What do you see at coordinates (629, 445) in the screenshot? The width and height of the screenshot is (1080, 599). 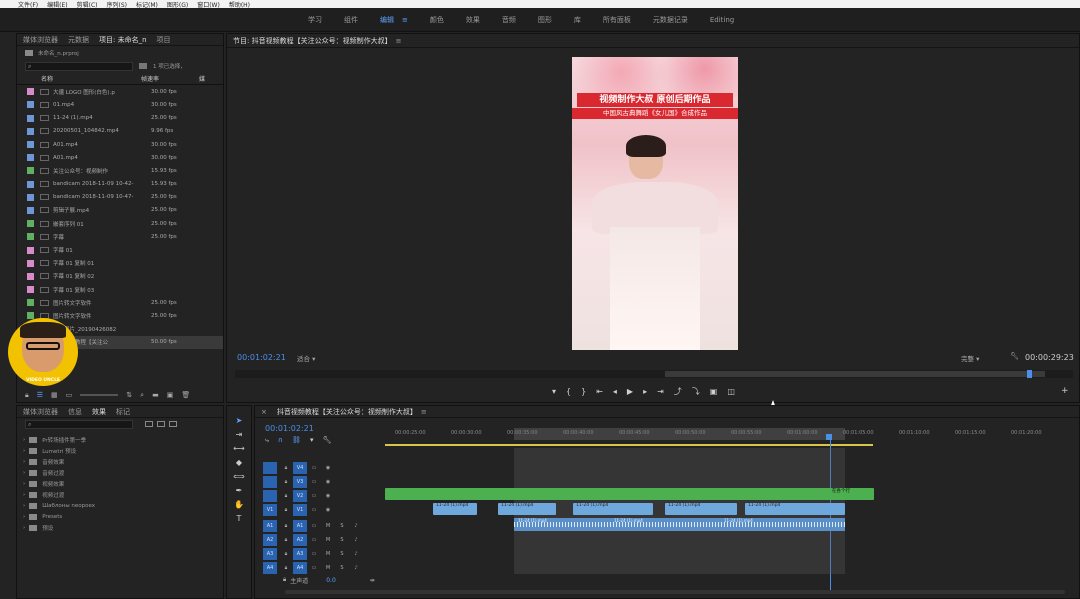 I see `work-area-bar` at bounding box center [629, 445].